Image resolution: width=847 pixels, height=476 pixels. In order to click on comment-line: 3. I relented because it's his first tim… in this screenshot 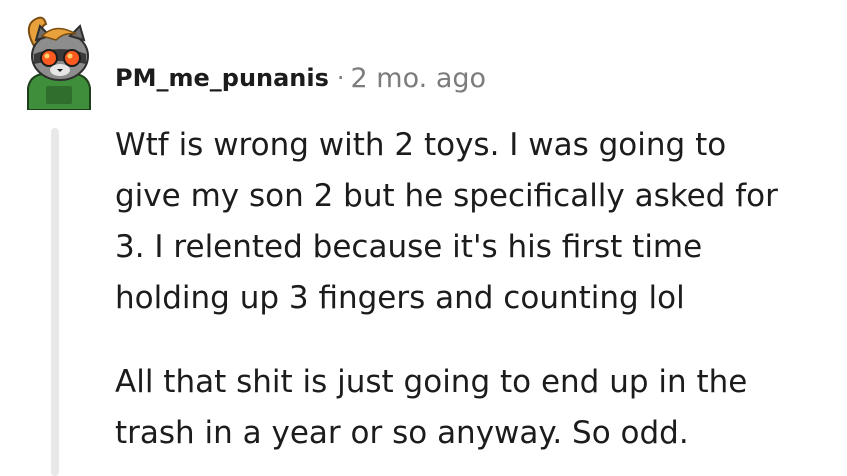, I will do `click(409, 247)`.